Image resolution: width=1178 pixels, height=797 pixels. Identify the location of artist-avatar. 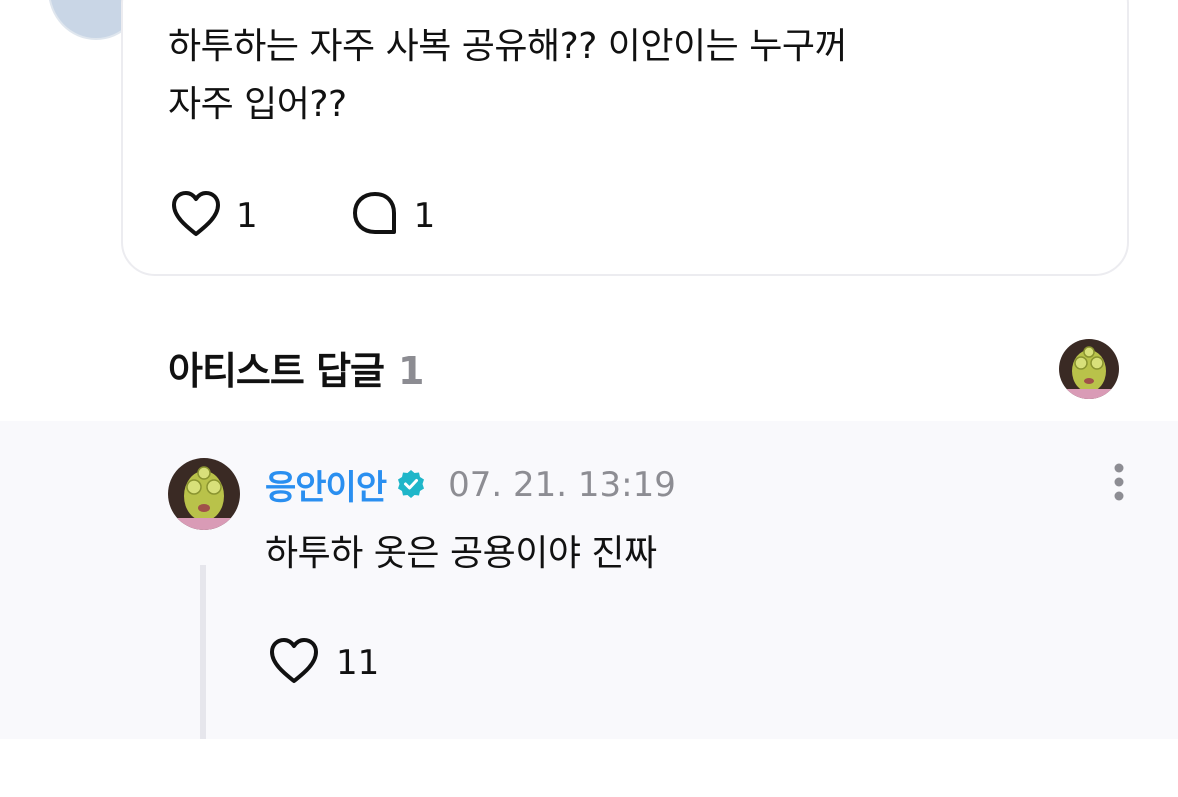
(1089, 369).